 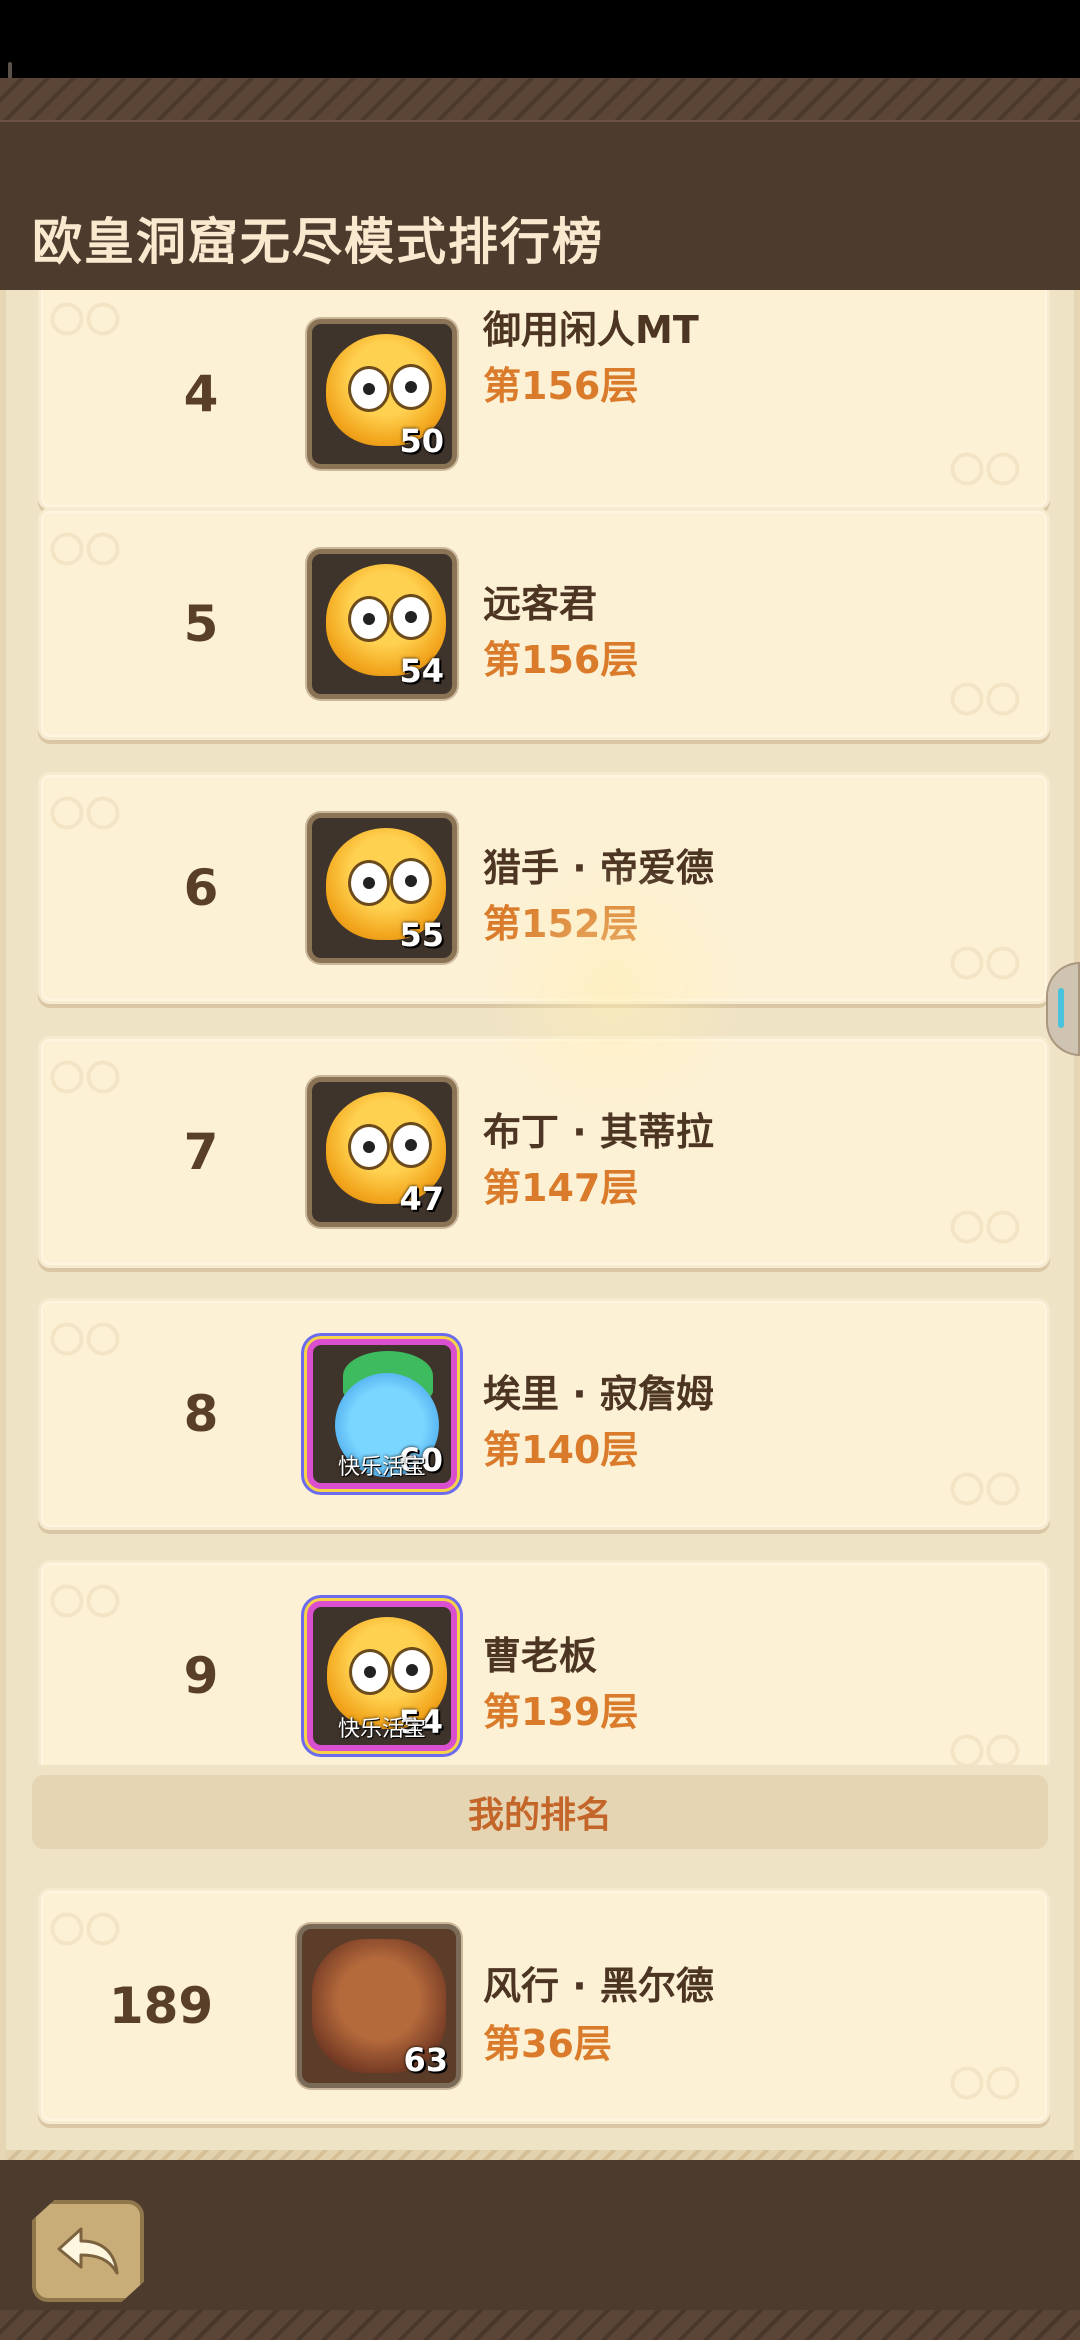 I want to click on panel-bottom-border, so click(x=540, y=2155).